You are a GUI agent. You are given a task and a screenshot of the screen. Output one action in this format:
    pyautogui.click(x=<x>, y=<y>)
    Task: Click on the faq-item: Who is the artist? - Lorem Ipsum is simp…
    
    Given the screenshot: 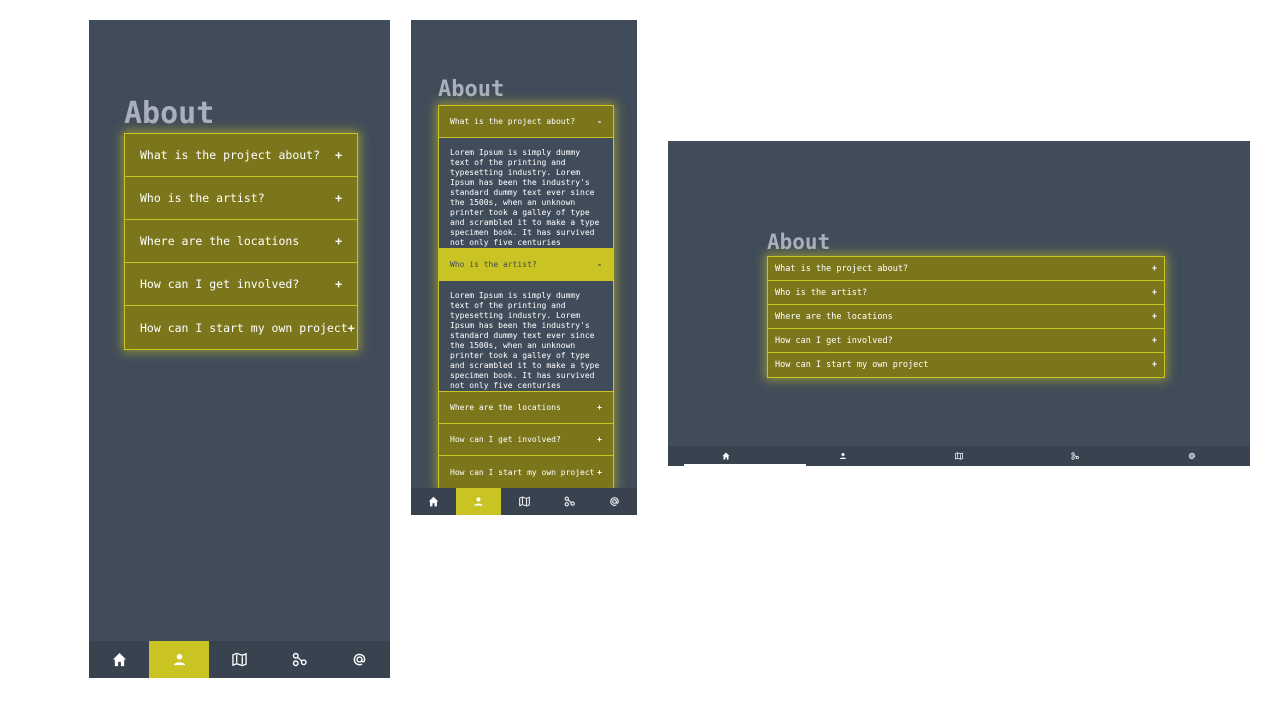 What is the action you would take?
    pyautogui.click(x=526, y=320)
    